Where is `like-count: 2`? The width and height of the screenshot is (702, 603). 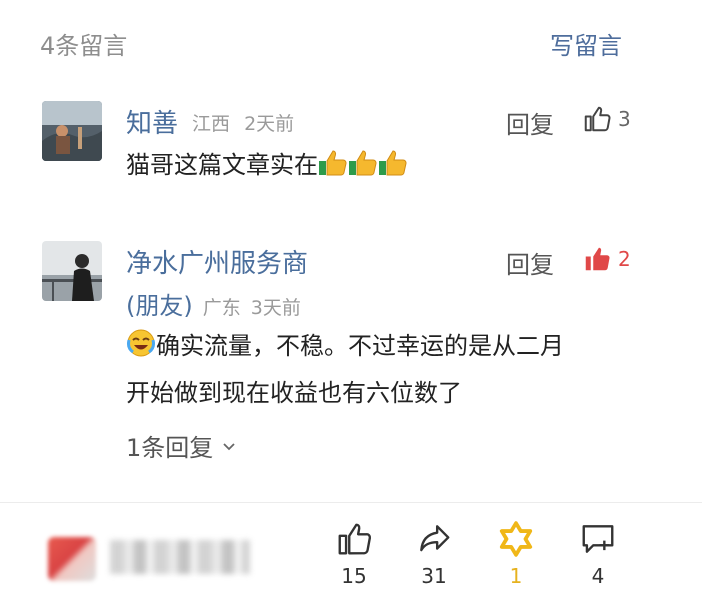
like-count: 2 is located at coordinates (624, 259).